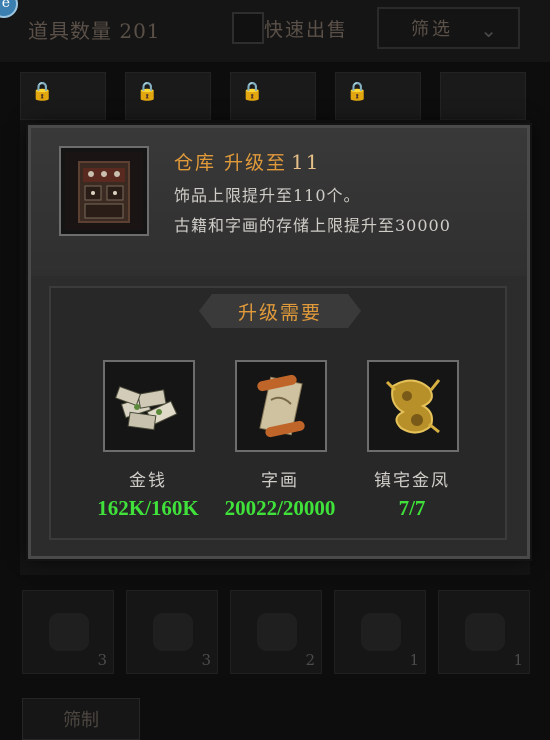 Image resolution: width=550 pixels, height=740 pixels. I want to click on requirement-name: 镇宅金凤, so click(412, 481).